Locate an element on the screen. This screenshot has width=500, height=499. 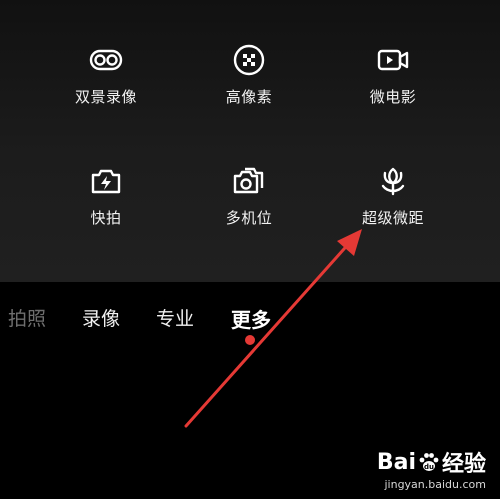
mode-multi-camera: 多机位 is located at coordinates (249, 196).